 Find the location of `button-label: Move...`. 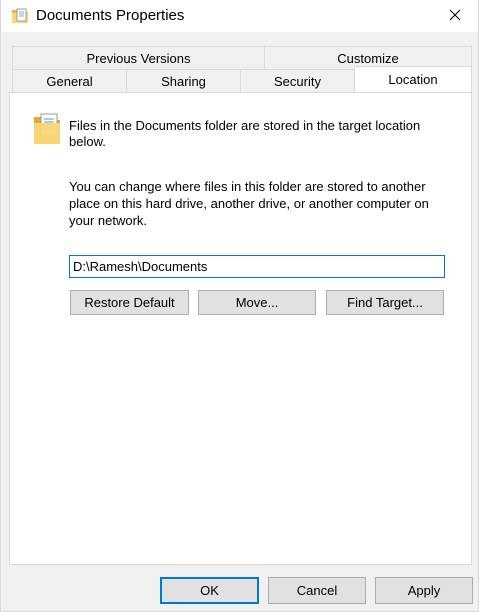

button-label: Move... is located at coordinates (257, 302).